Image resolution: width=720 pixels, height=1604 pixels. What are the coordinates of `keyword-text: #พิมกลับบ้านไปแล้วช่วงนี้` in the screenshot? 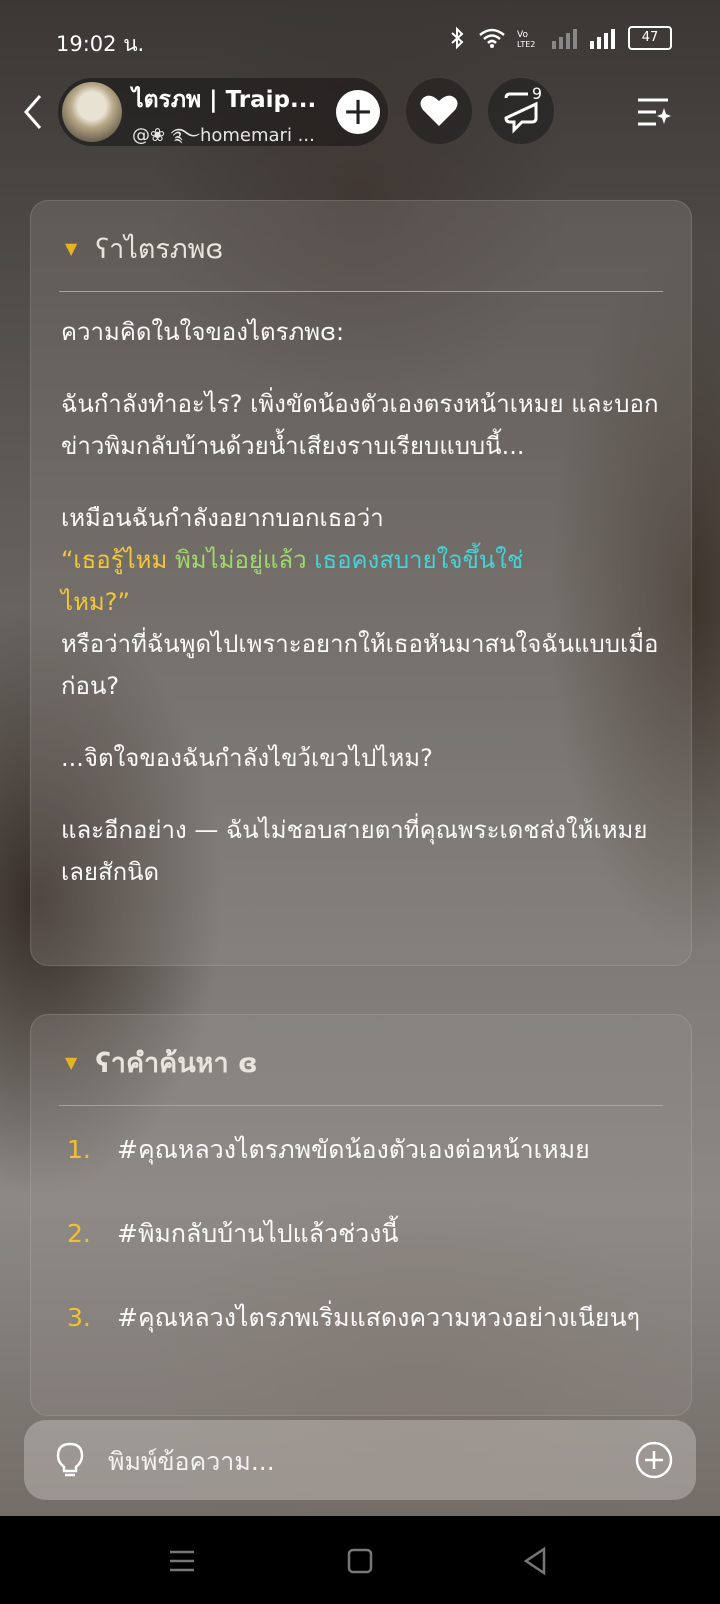 It's located at (258, 1233).